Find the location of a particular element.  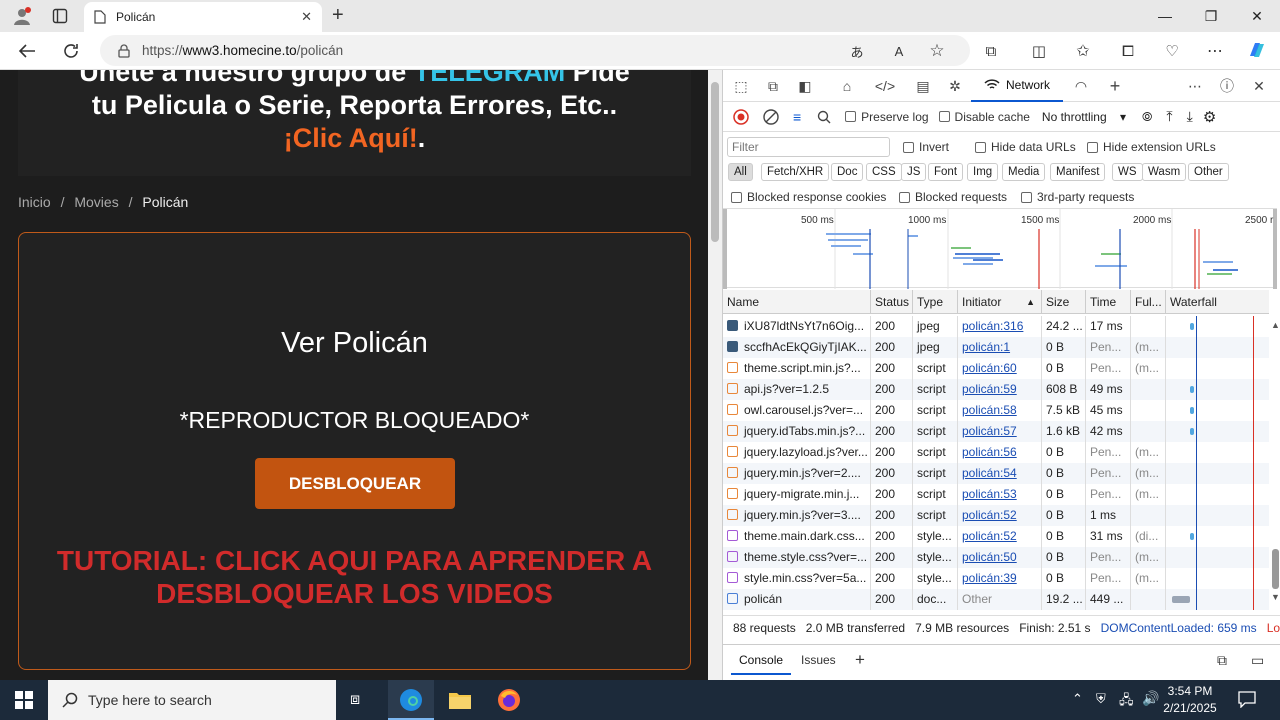

unlock-button: DESBLOQUEAR is located at coordinates (355, 483).